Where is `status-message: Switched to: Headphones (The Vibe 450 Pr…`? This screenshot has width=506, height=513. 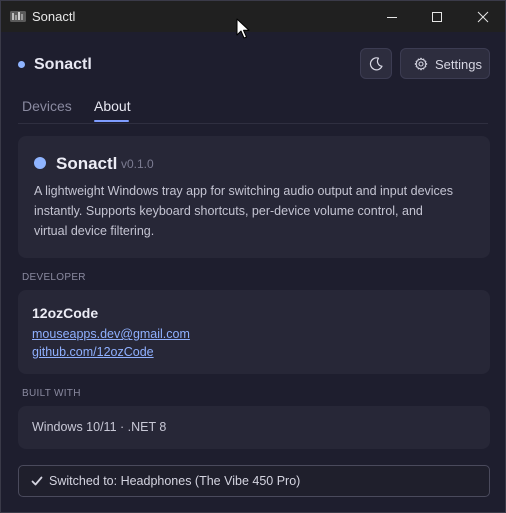 status-message: Switched to: Headphones (The Vibe 450 Pr… is located at coordinates (175, 481).